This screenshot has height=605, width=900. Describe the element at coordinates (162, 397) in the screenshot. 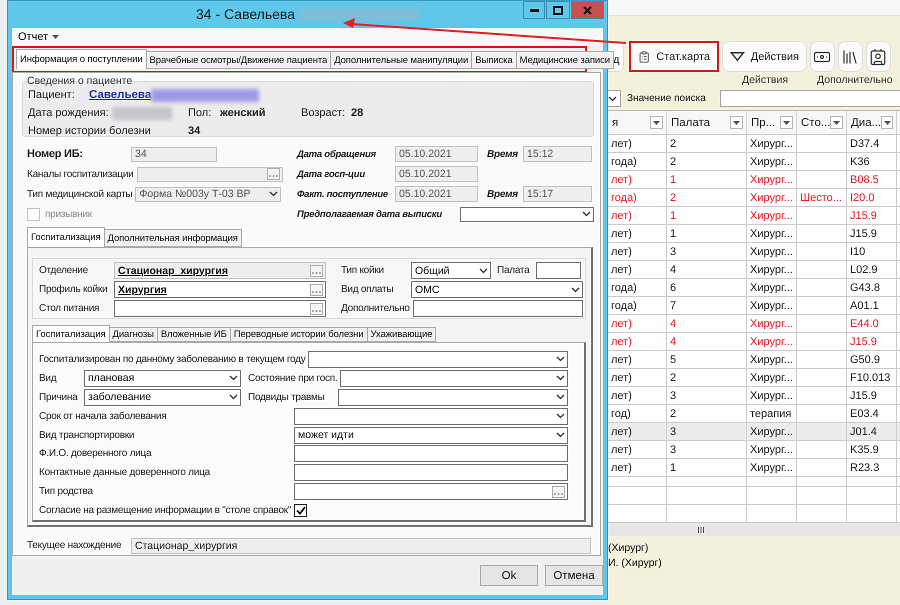

I see `dropdown: заболевание` at that location.